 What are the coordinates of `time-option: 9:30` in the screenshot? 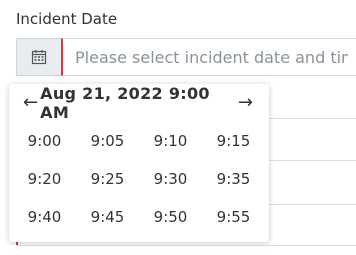 It's located at (170, 179).